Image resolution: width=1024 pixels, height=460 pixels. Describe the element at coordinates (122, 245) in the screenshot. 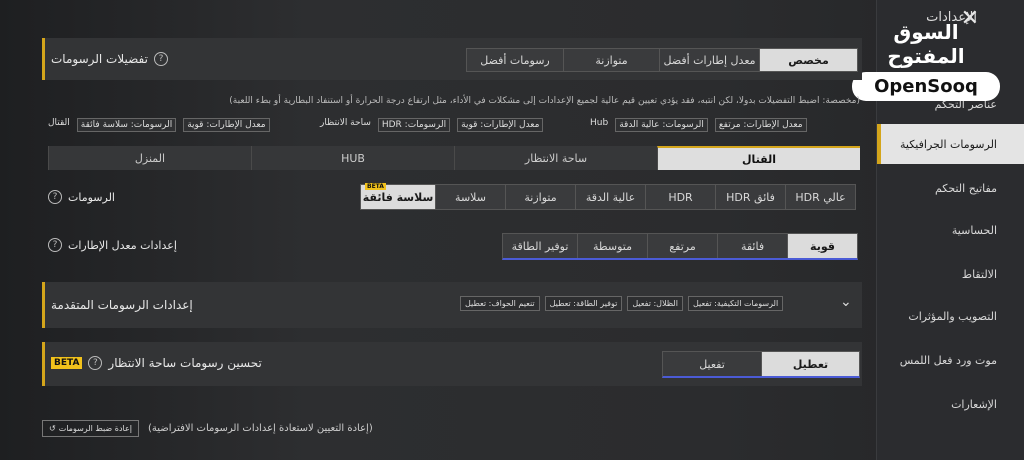

I see `framerate-label: إعدادات معدل الإطارات` at that location.